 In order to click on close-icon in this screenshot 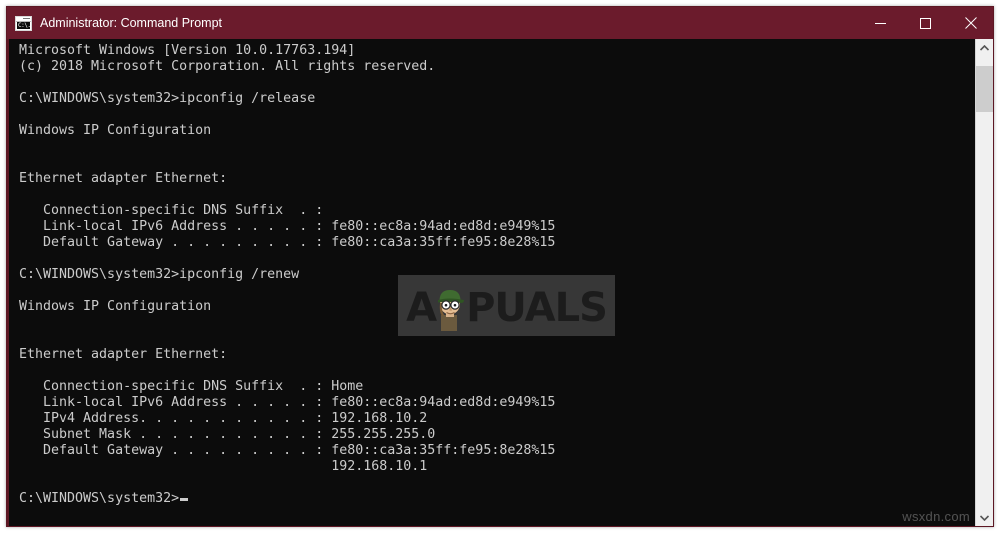, I will do `click(970, 23)`.